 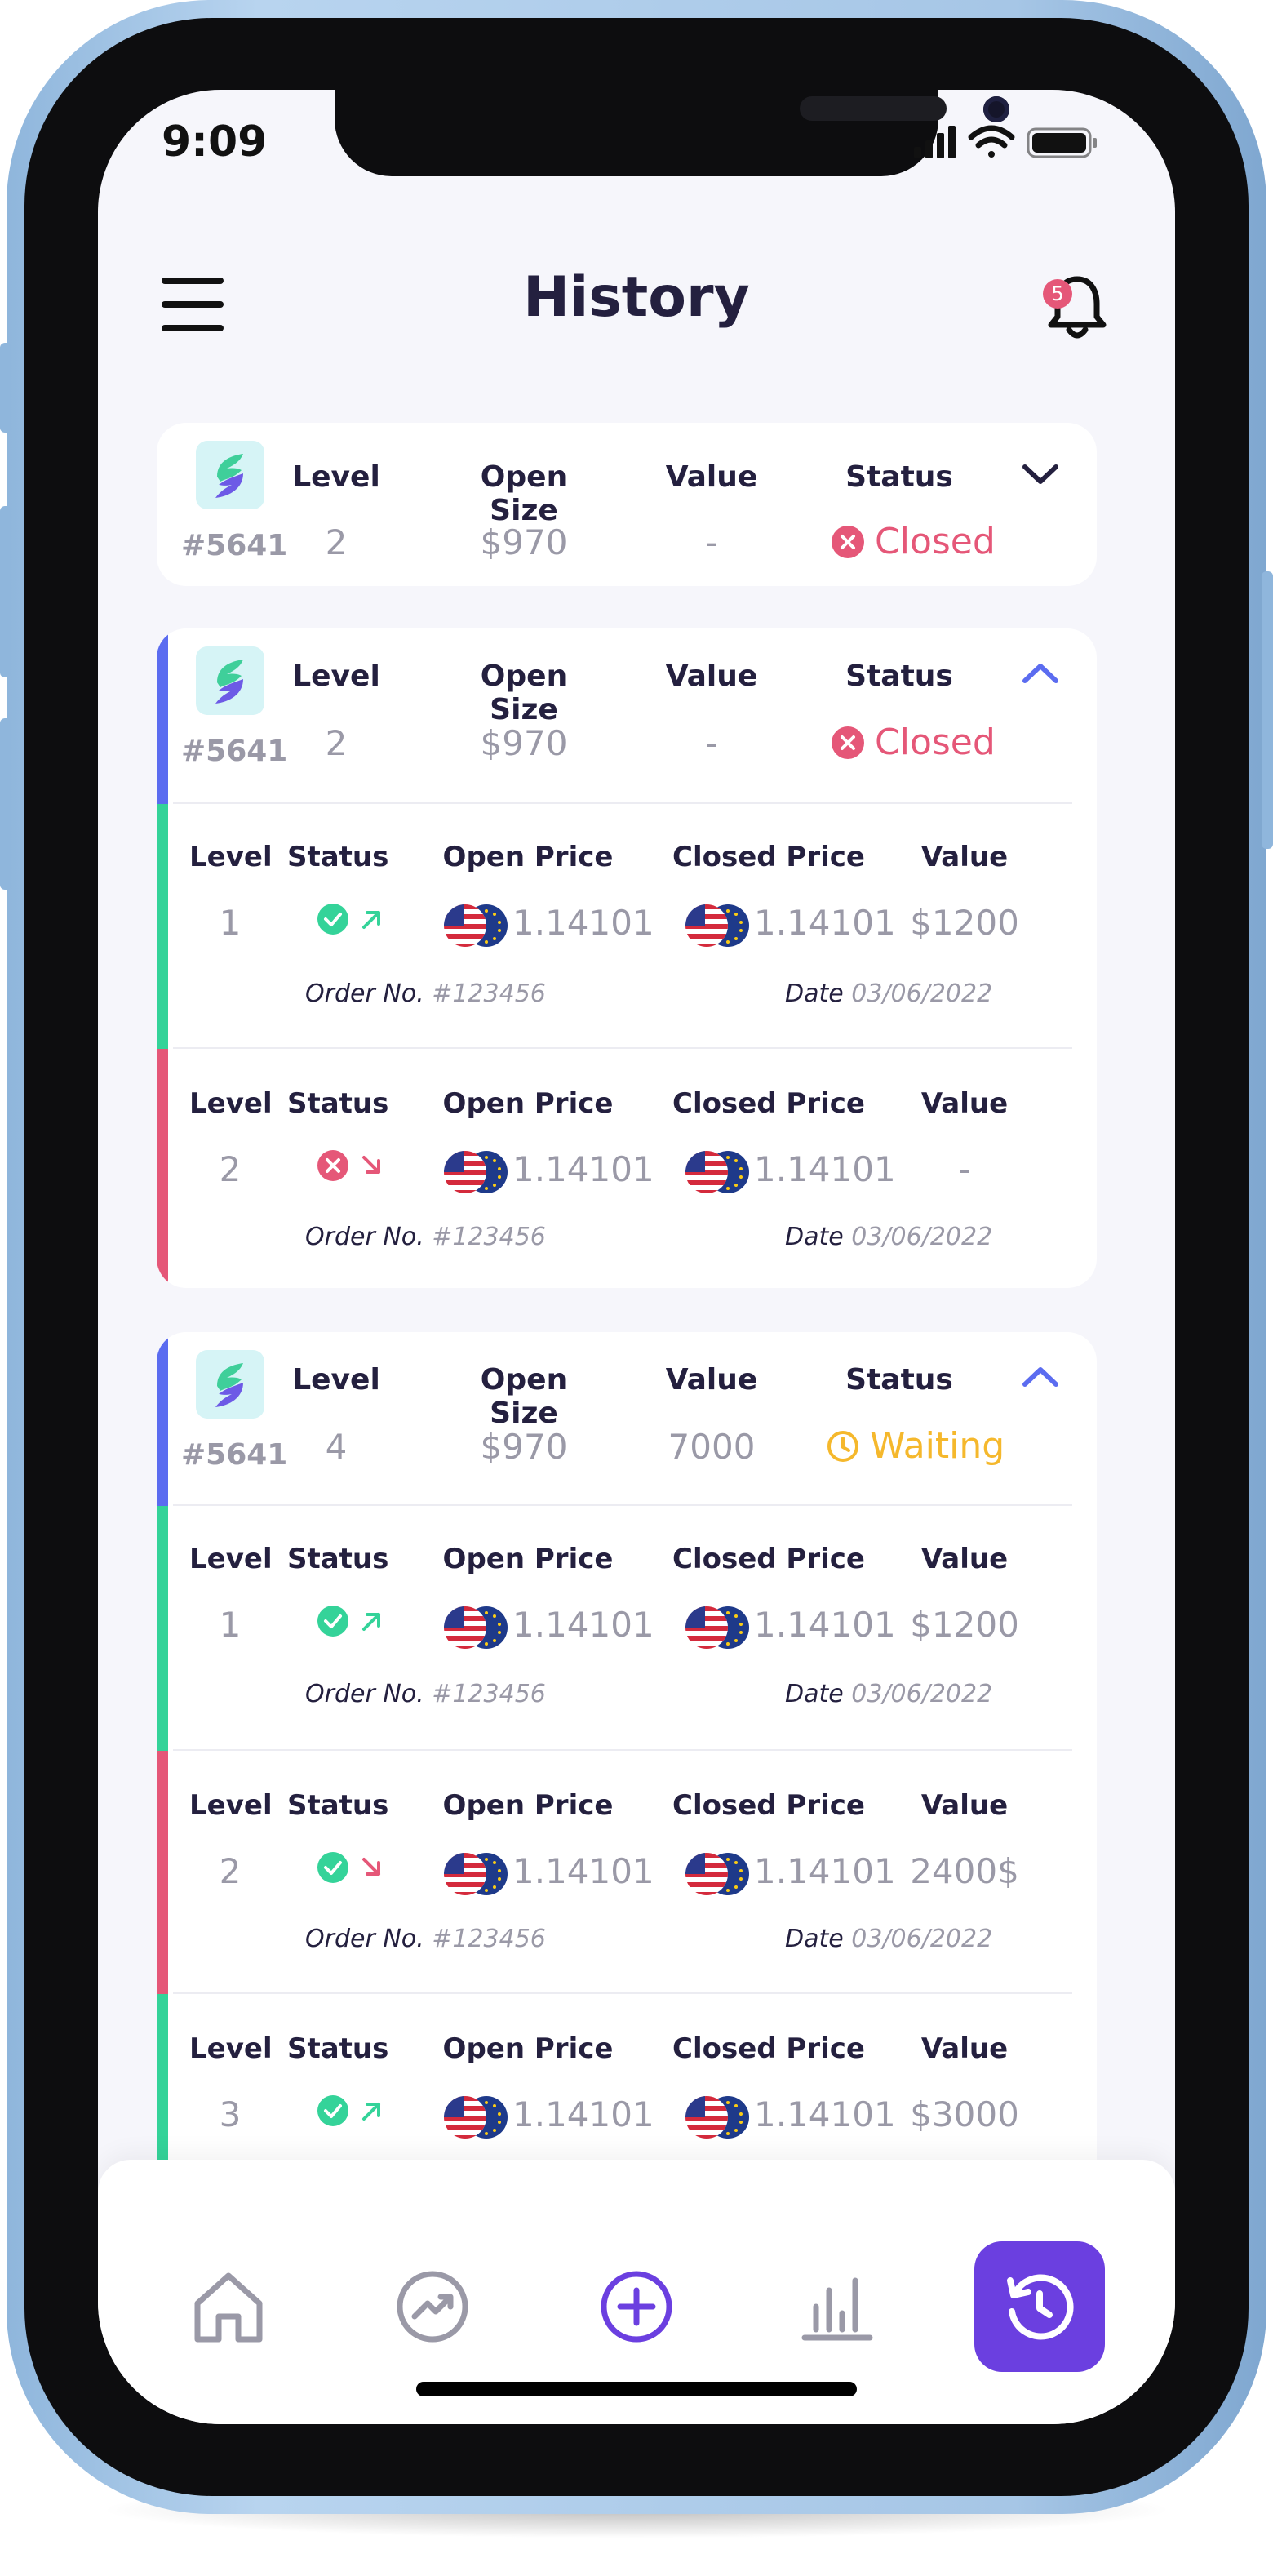 What do you see at coordinates (433, 2306) in the screenshot?
I see `nav-trend-icon` at bounding box center [433, 2306].